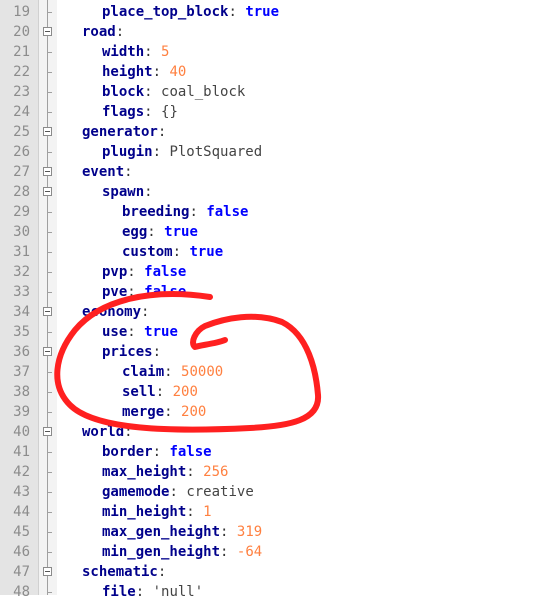 The height and width of the screenshot is (602, 549). What do you see at coordinates (274, 472) in the screenshot?
I see `code-line: 42 max_height: 256` at bounding box center [274, 472].